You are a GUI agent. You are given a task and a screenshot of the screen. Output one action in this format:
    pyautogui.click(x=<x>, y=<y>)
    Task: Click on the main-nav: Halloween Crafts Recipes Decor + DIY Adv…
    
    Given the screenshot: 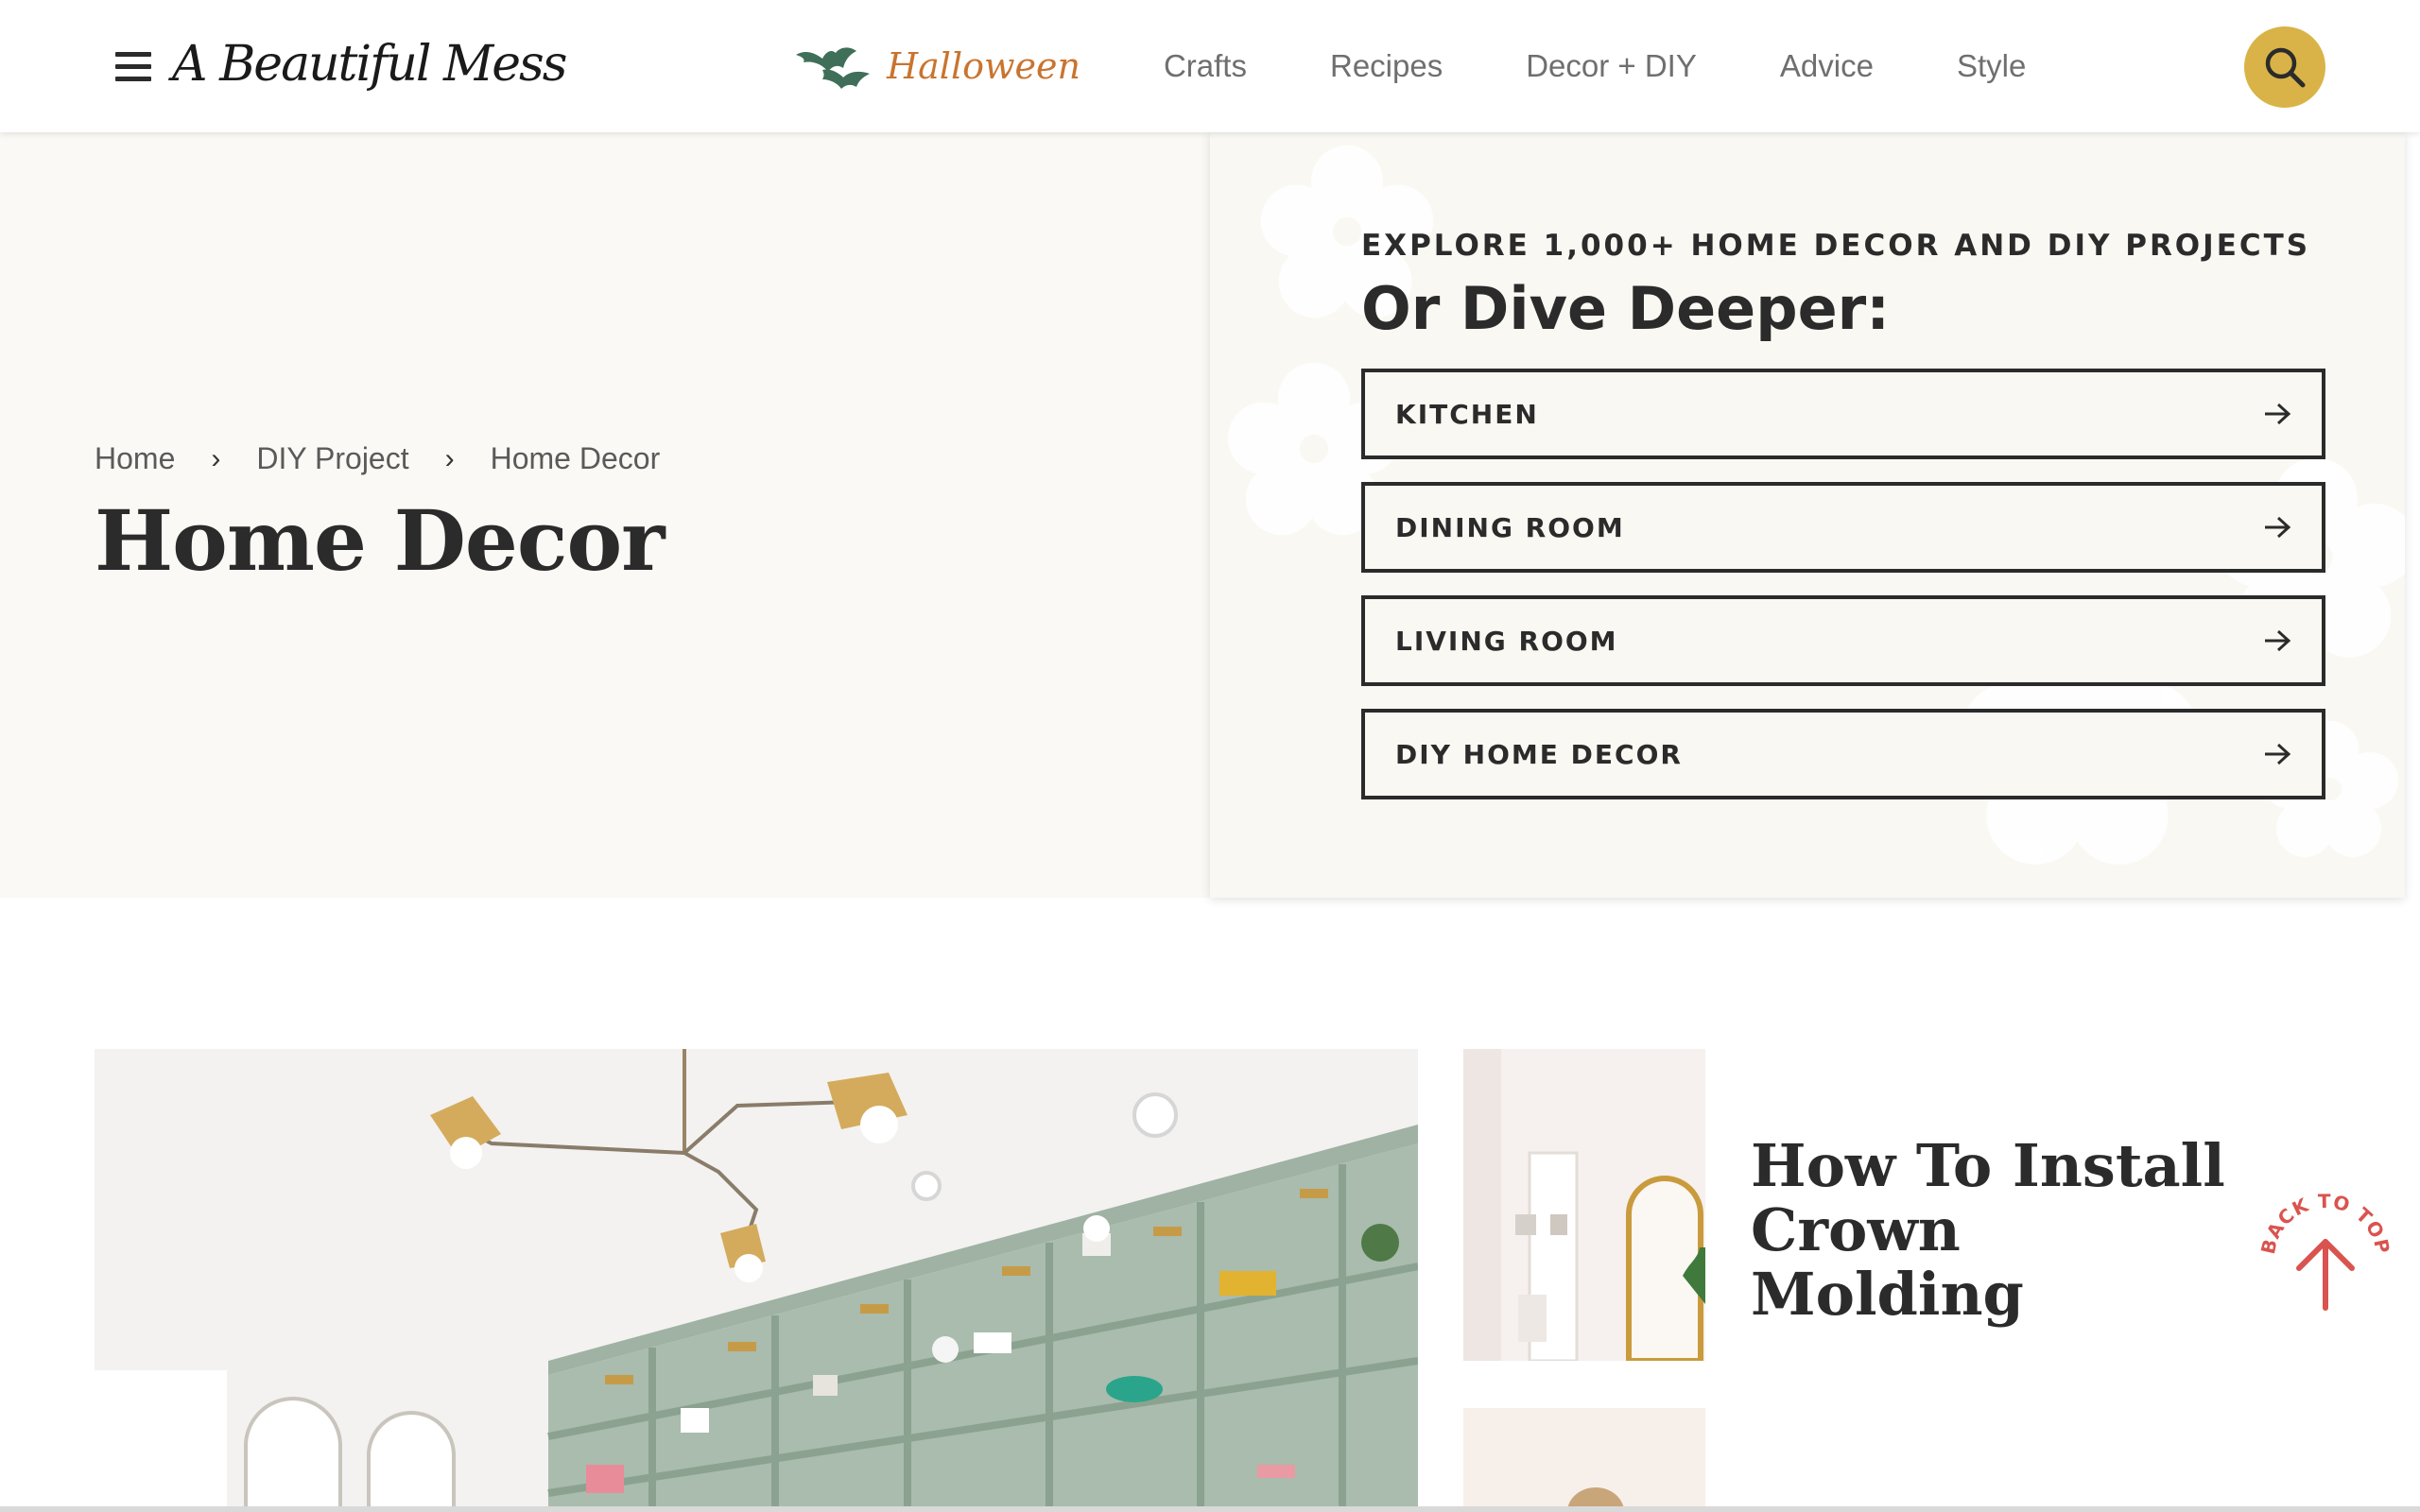 What is the action you would take?
    pyautogui.click(x=1452, y=66)
    